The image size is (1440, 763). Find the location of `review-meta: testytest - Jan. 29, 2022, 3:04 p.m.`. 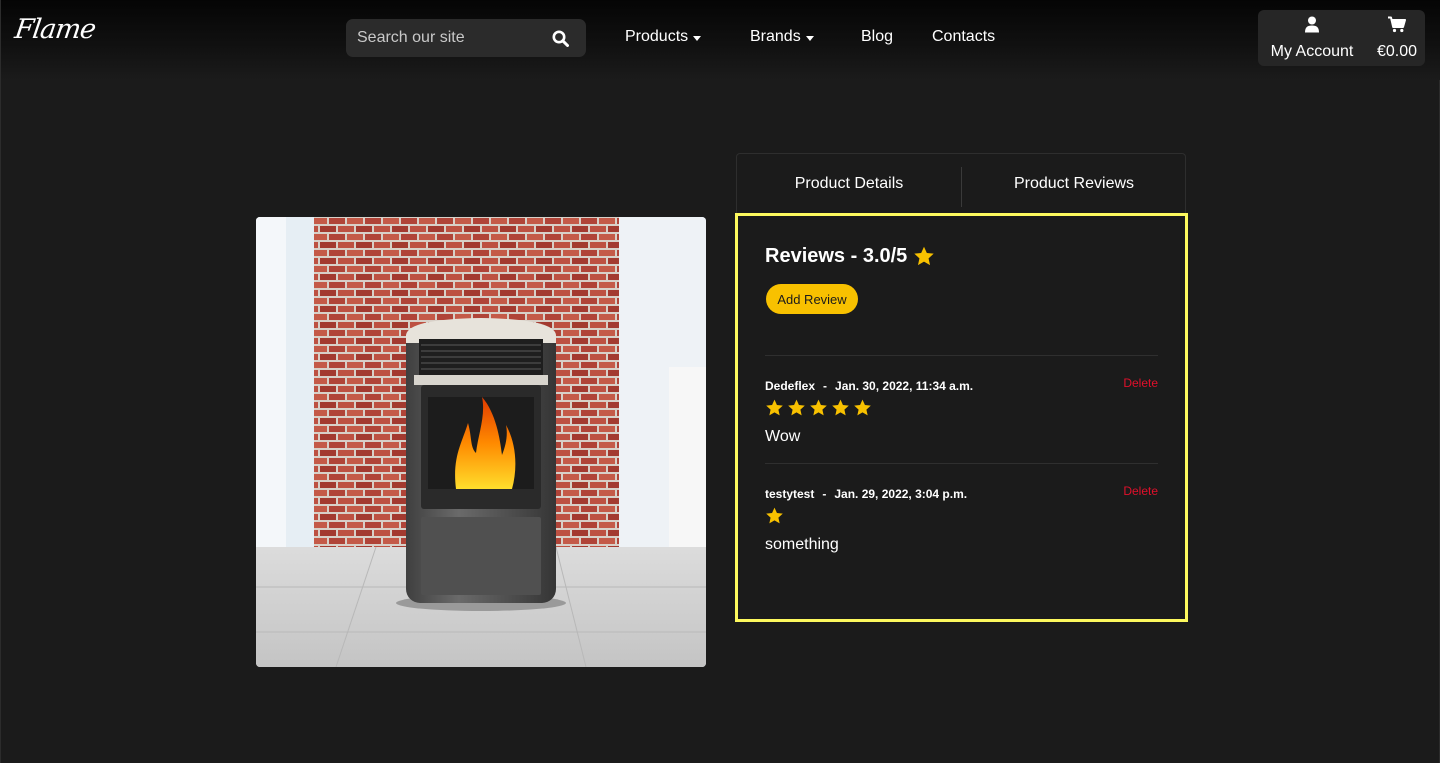

review-meta: testytest - Jan. 29, 2022, 3:04 p.m. is located at coordinates (866, 494).